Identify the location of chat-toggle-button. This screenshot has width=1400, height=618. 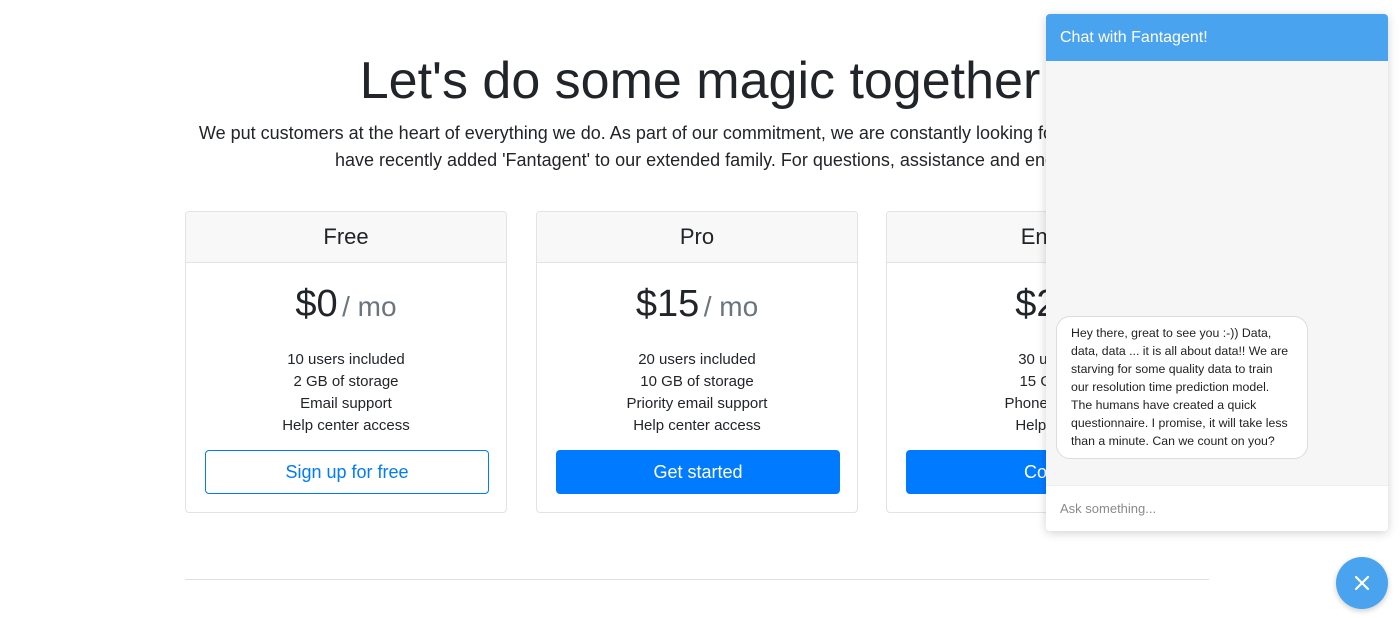
(1362, 583).